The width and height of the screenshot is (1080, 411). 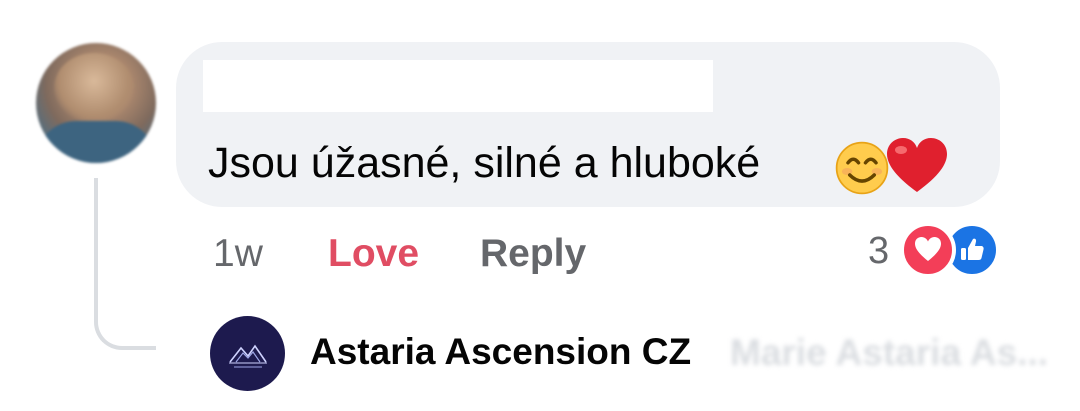 What do you see at coordinates (458, 86) in the screenshot?
I see `commenter-name-redacted` at bounding box center [458, 86].